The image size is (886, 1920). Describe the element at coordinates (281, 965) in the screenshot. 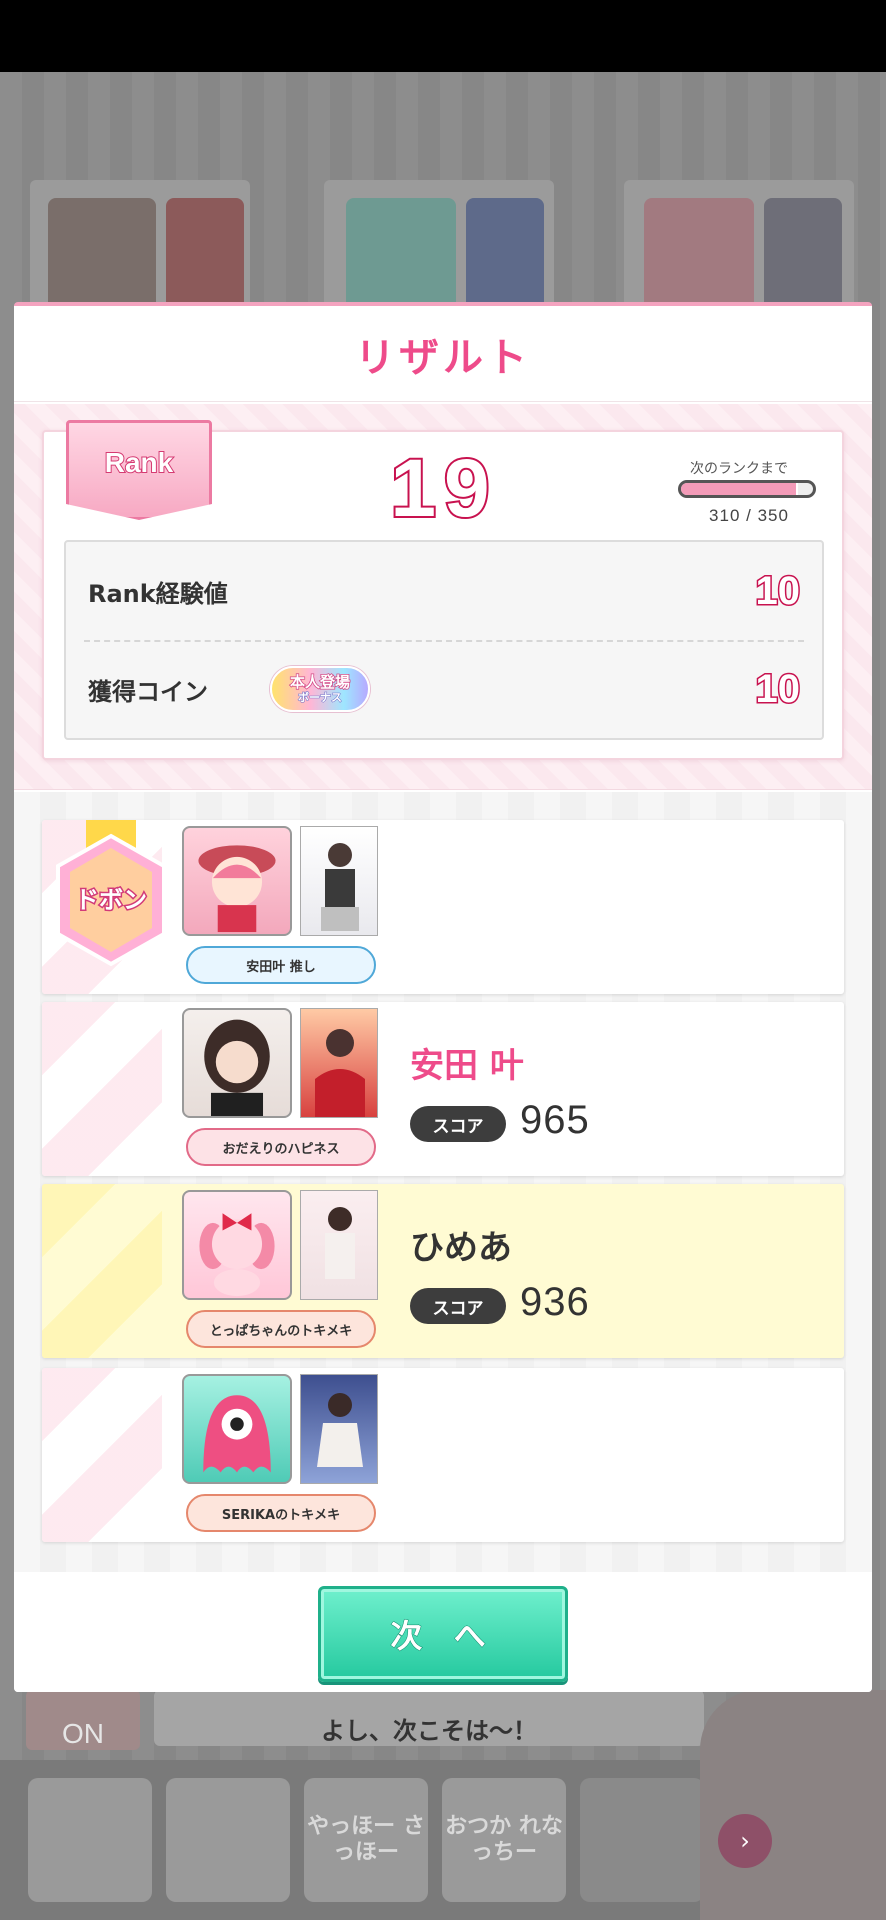

I see `skill-tag: 安田叶 推し` at that location.